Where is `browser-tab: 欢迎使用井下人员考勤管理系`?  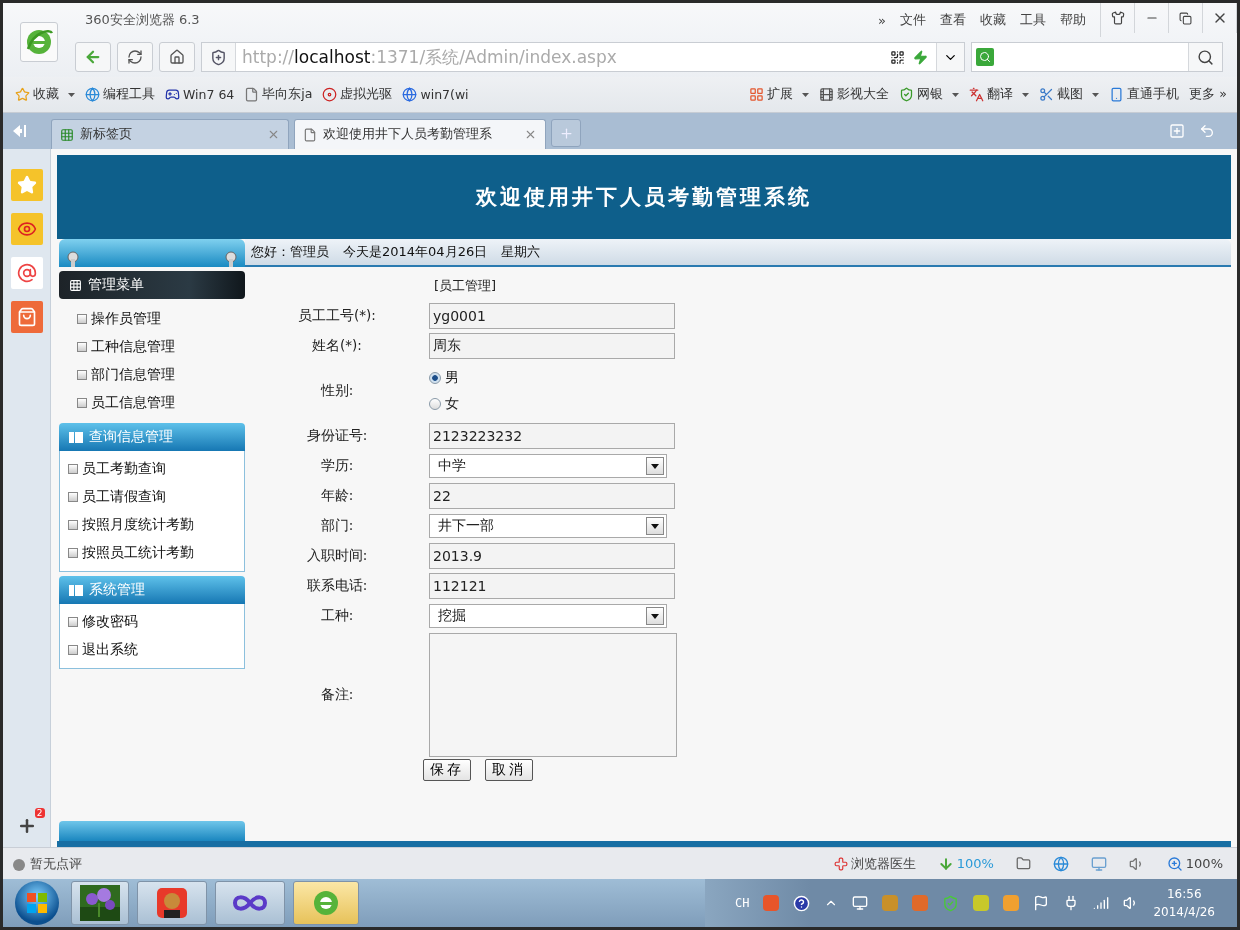
browser-tab: 欢迎使用井下人员考勤管理系 is located at coordinates (420, 134).